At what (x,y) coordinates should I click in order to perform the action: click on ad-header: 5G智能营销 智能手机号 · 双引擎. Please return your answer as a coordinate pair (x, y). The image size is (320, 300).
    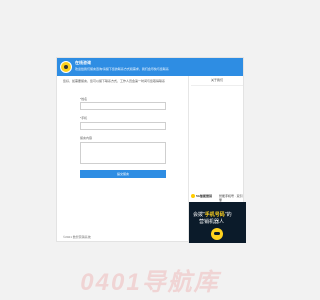
    Looking at the image, I should click on (217, 197).